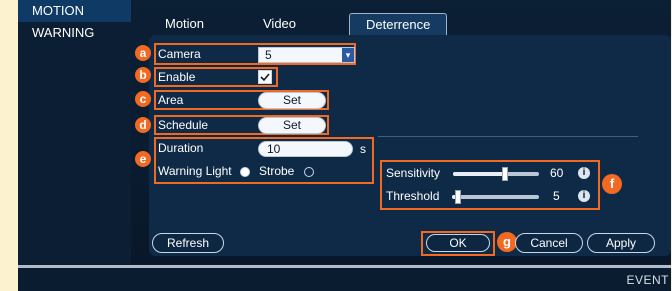 Image resolution: width=672 pixels, height=291 pixels. What do you see at coordinates (647, 280) in the screenshot?
I see `event-label: EVENT` at bounding box center [647, 280].